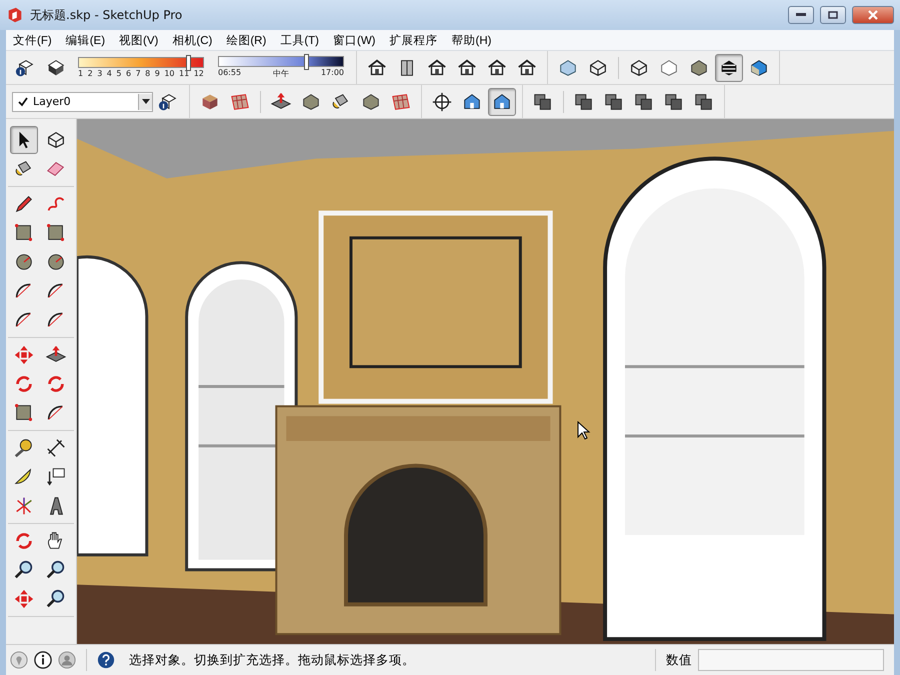 The width and height of the screenshot is (900, 675). I want to click on shadow-time-slider, so click(281, 61).